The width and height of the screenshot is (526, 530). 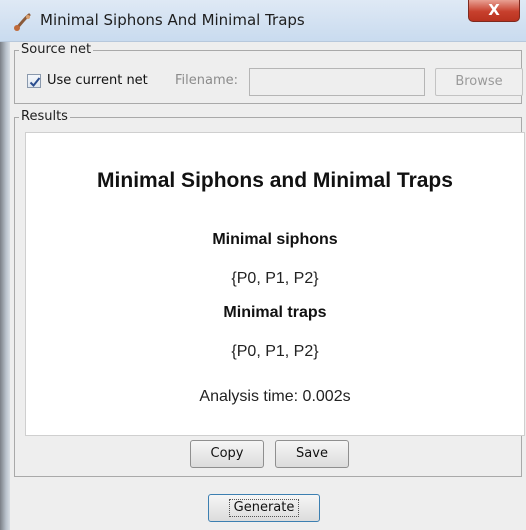 What do you see at coordinates (337, 82) in the screenshot?
I see `filename-field` at bounding box center [337, 82].